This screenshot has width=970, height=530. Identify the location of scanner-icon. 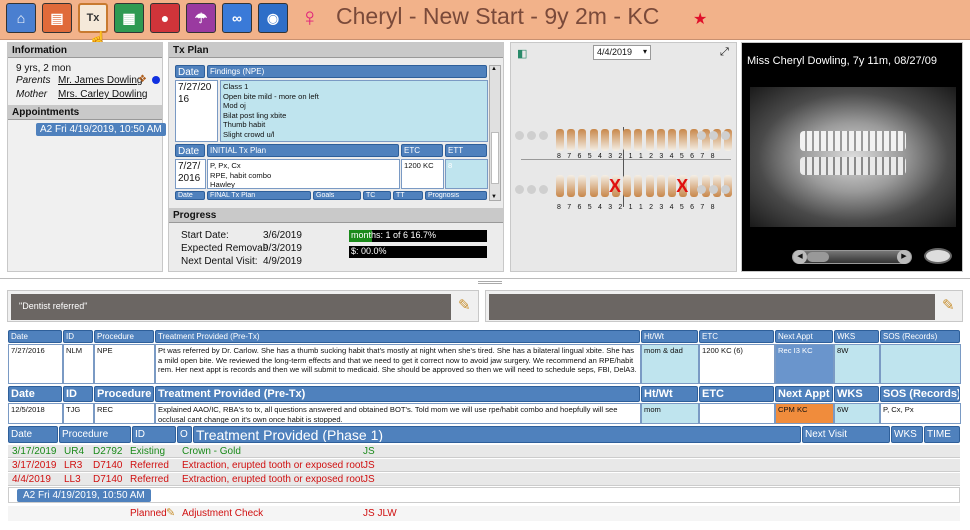
(938, 256).